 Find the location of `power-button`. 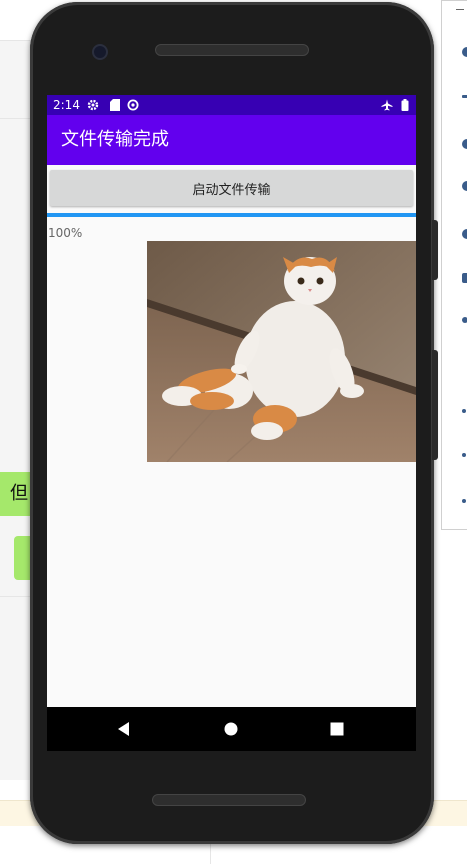

power-button is located at coordinates (435, 405).